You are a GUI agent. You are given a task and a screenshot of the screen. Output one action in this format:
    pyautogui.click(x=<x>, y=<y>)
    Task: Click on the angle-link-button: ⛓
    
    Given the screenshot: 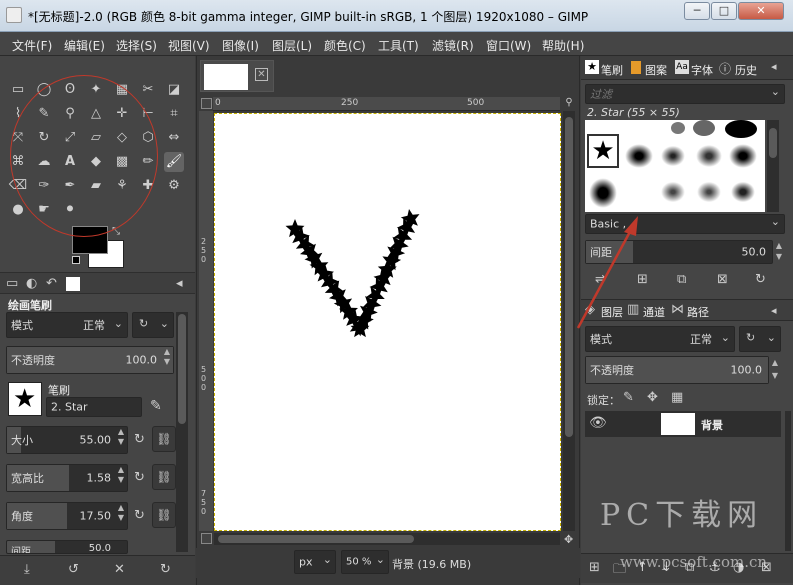 What is the action you would take?
    pyautogui.click(x=164, y=515)
    